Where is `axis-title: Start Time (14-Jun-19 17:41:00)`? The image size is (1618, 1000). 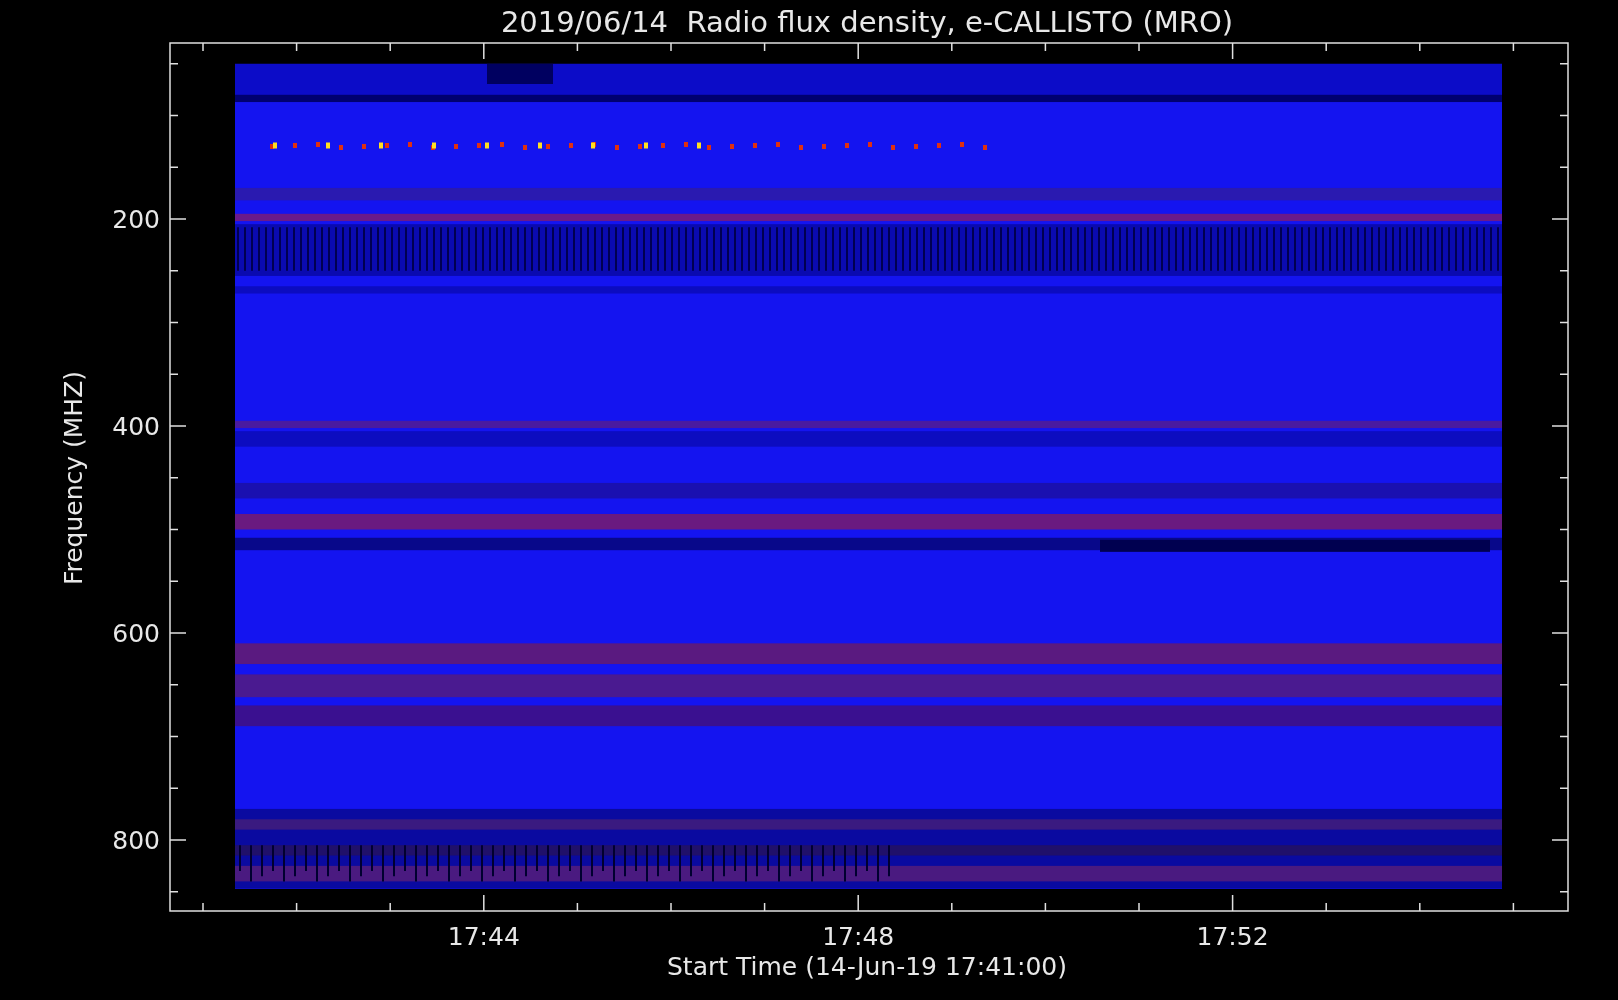 axis-title: Start Time (14-Jun-19 17:41:00) is located at coordinates (867, 966).